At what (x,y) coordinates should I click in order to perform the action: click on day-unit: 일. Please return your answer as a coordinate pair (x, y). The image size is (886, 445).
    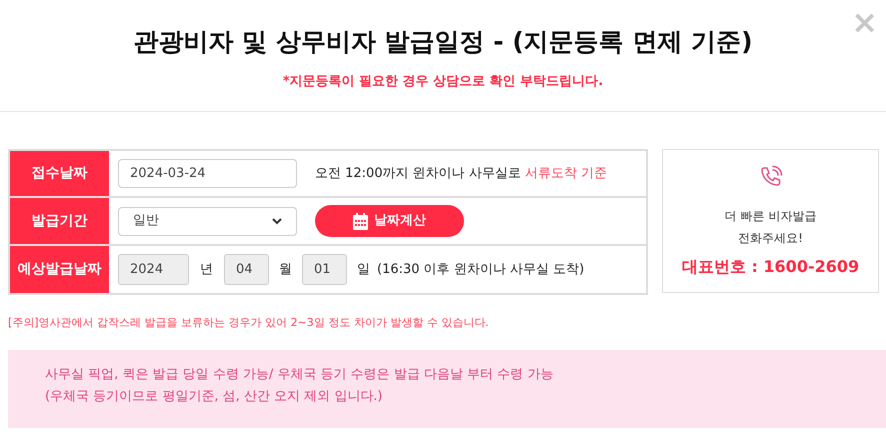
    Looking at the image, I should click on (363, 269).